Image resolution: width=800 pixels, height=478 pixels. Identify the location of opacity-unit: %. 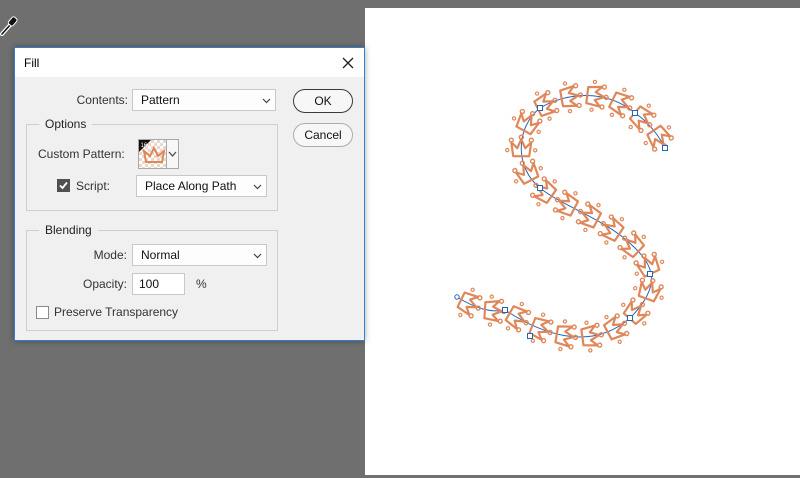
(201, 284).